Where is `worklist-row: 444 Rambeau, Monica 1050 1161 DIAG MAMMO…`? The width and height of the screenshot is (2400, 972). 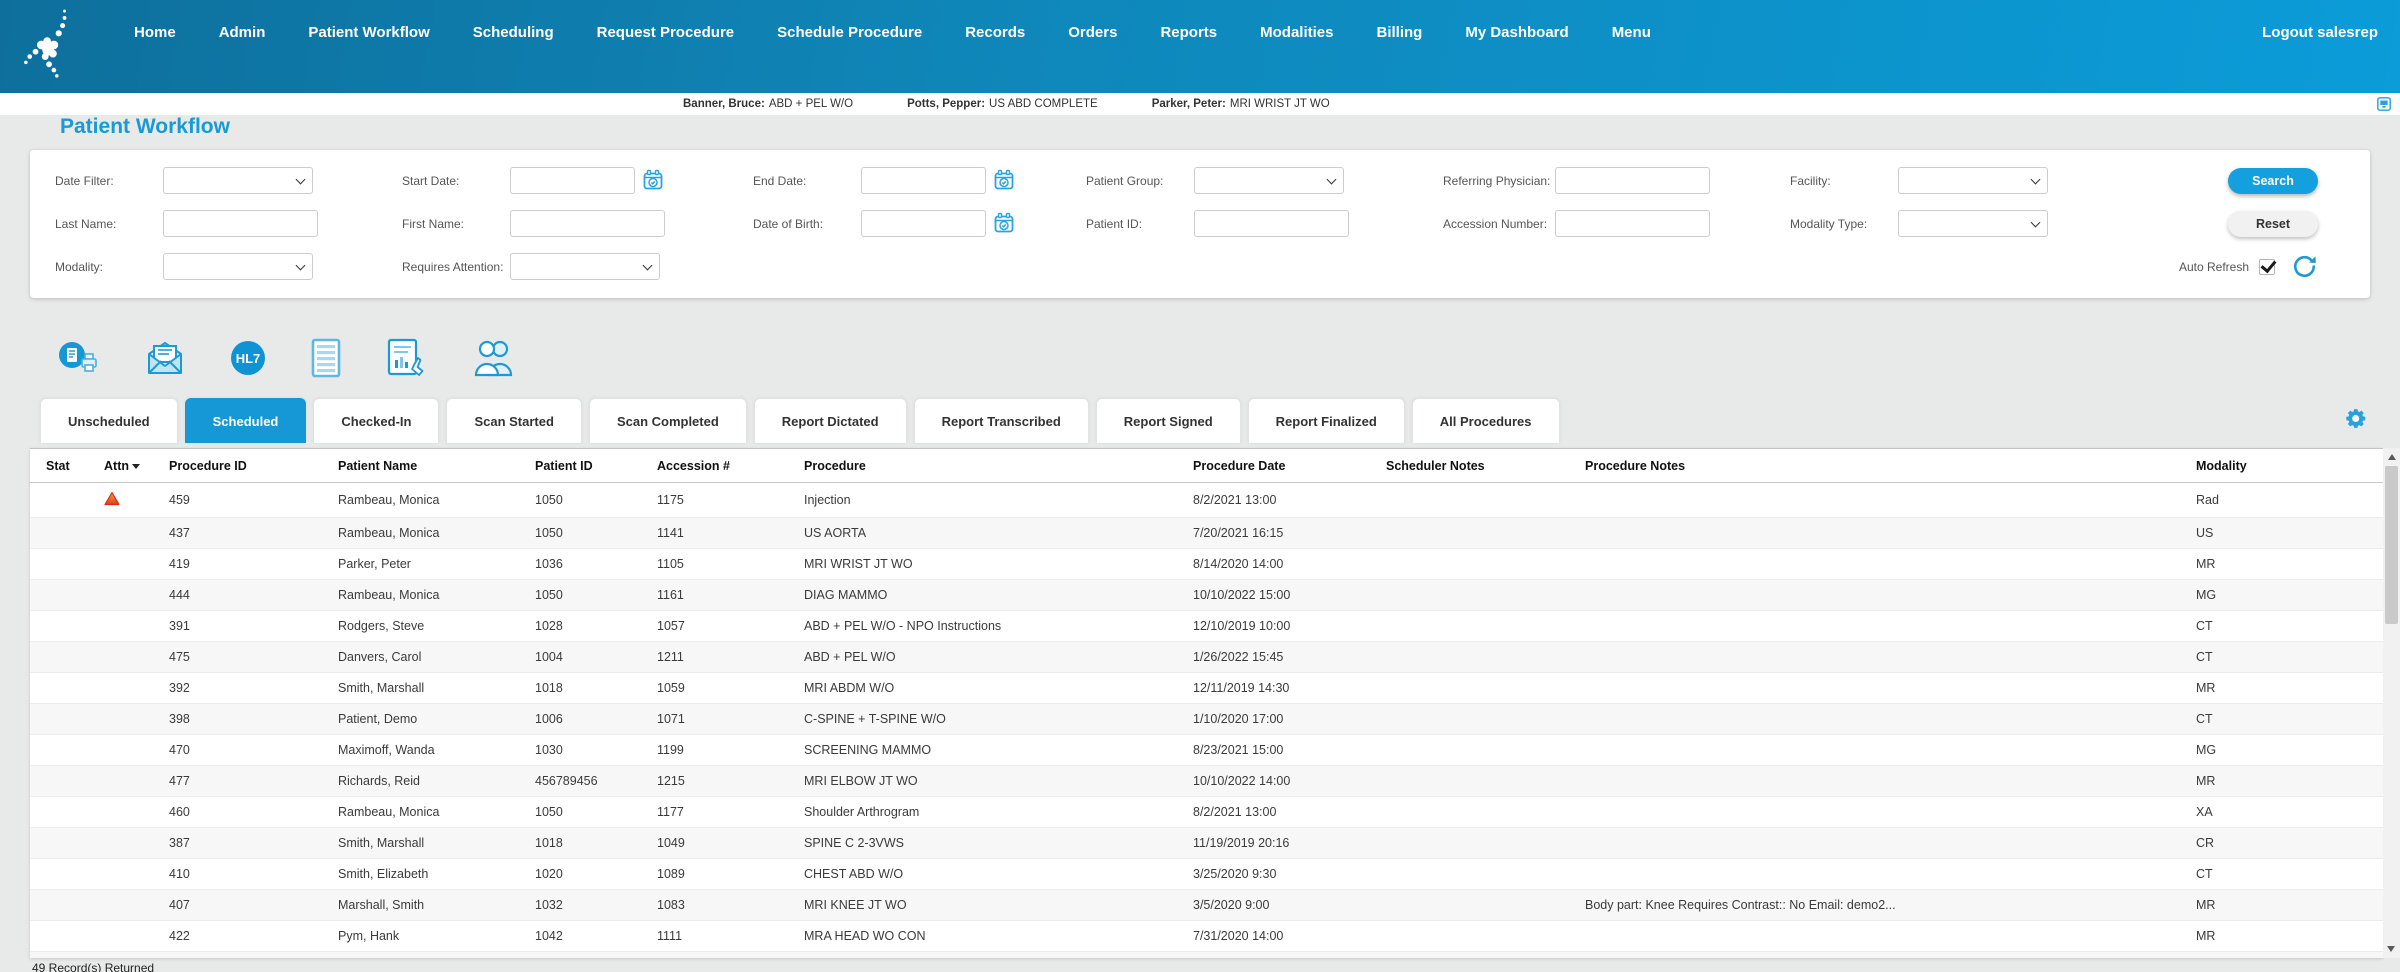
worklist-row: 444 Rambeau, Monica 1050 1161 DIAG MAMMO… is located at coordinates (1206, 595).